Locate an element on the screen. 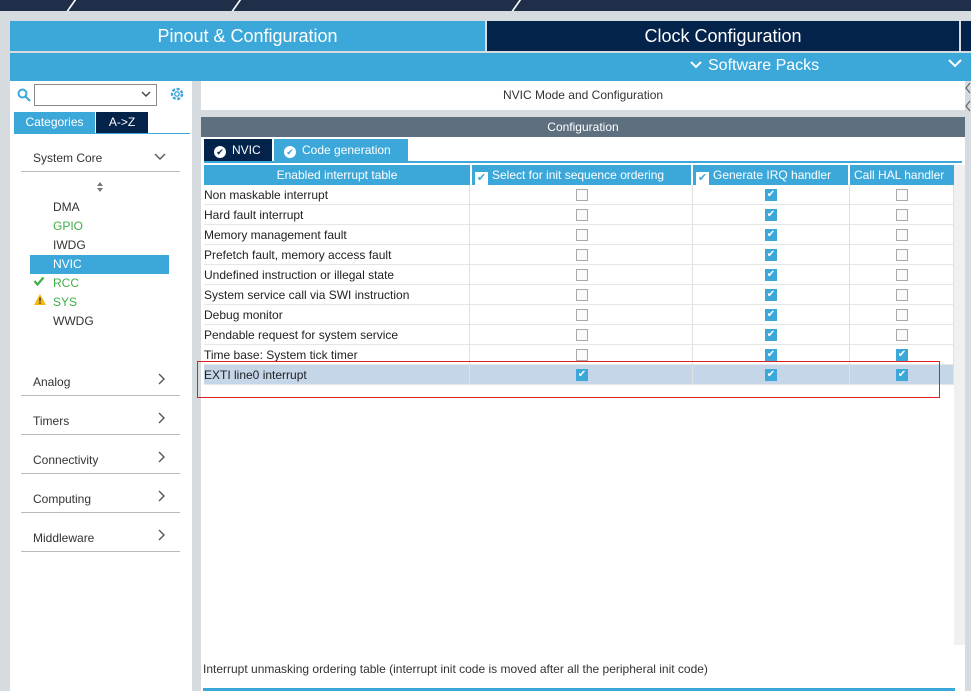 The image size is (971, 691). table-row: Pendable request for system service ✔ is located at coordinates (579, 335).